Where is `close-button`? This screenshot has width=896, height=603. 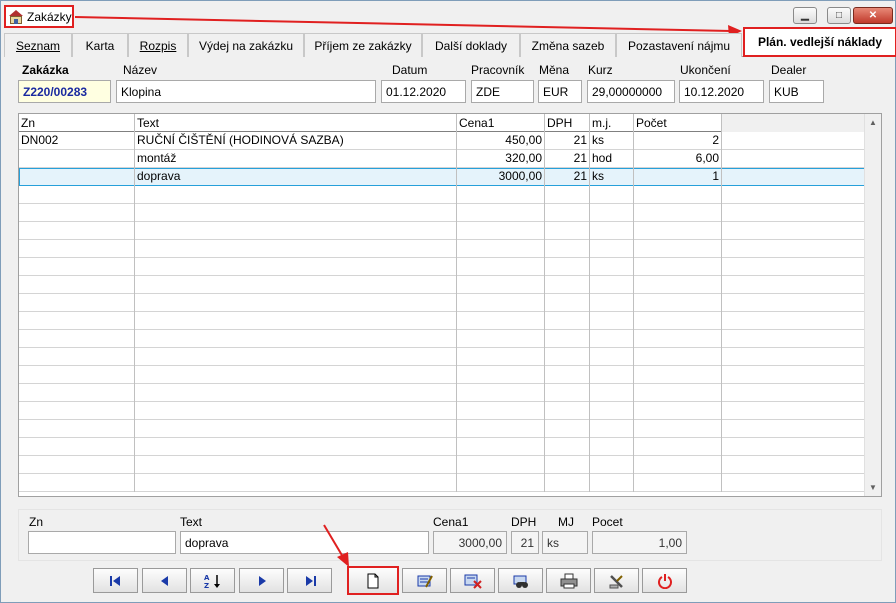 close-button is located at coordinates (664, 580).